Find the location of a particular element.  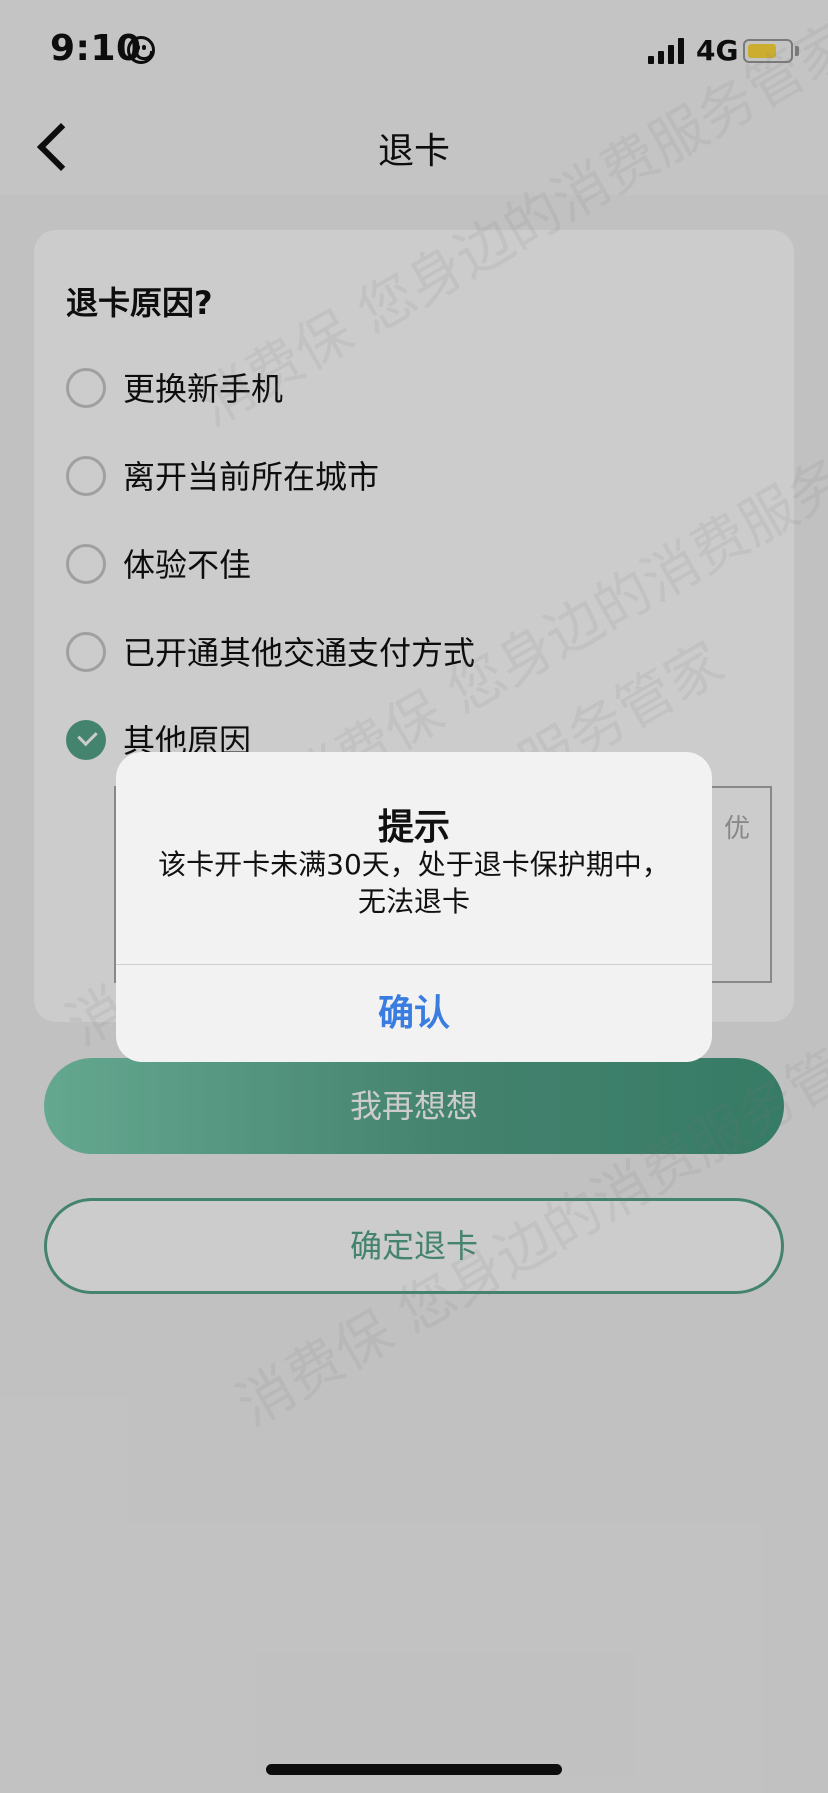

dialog-message: 该卡开卡未满30天，处于退卡保护期中，无法退卡 is located at coordinates (414, 883).